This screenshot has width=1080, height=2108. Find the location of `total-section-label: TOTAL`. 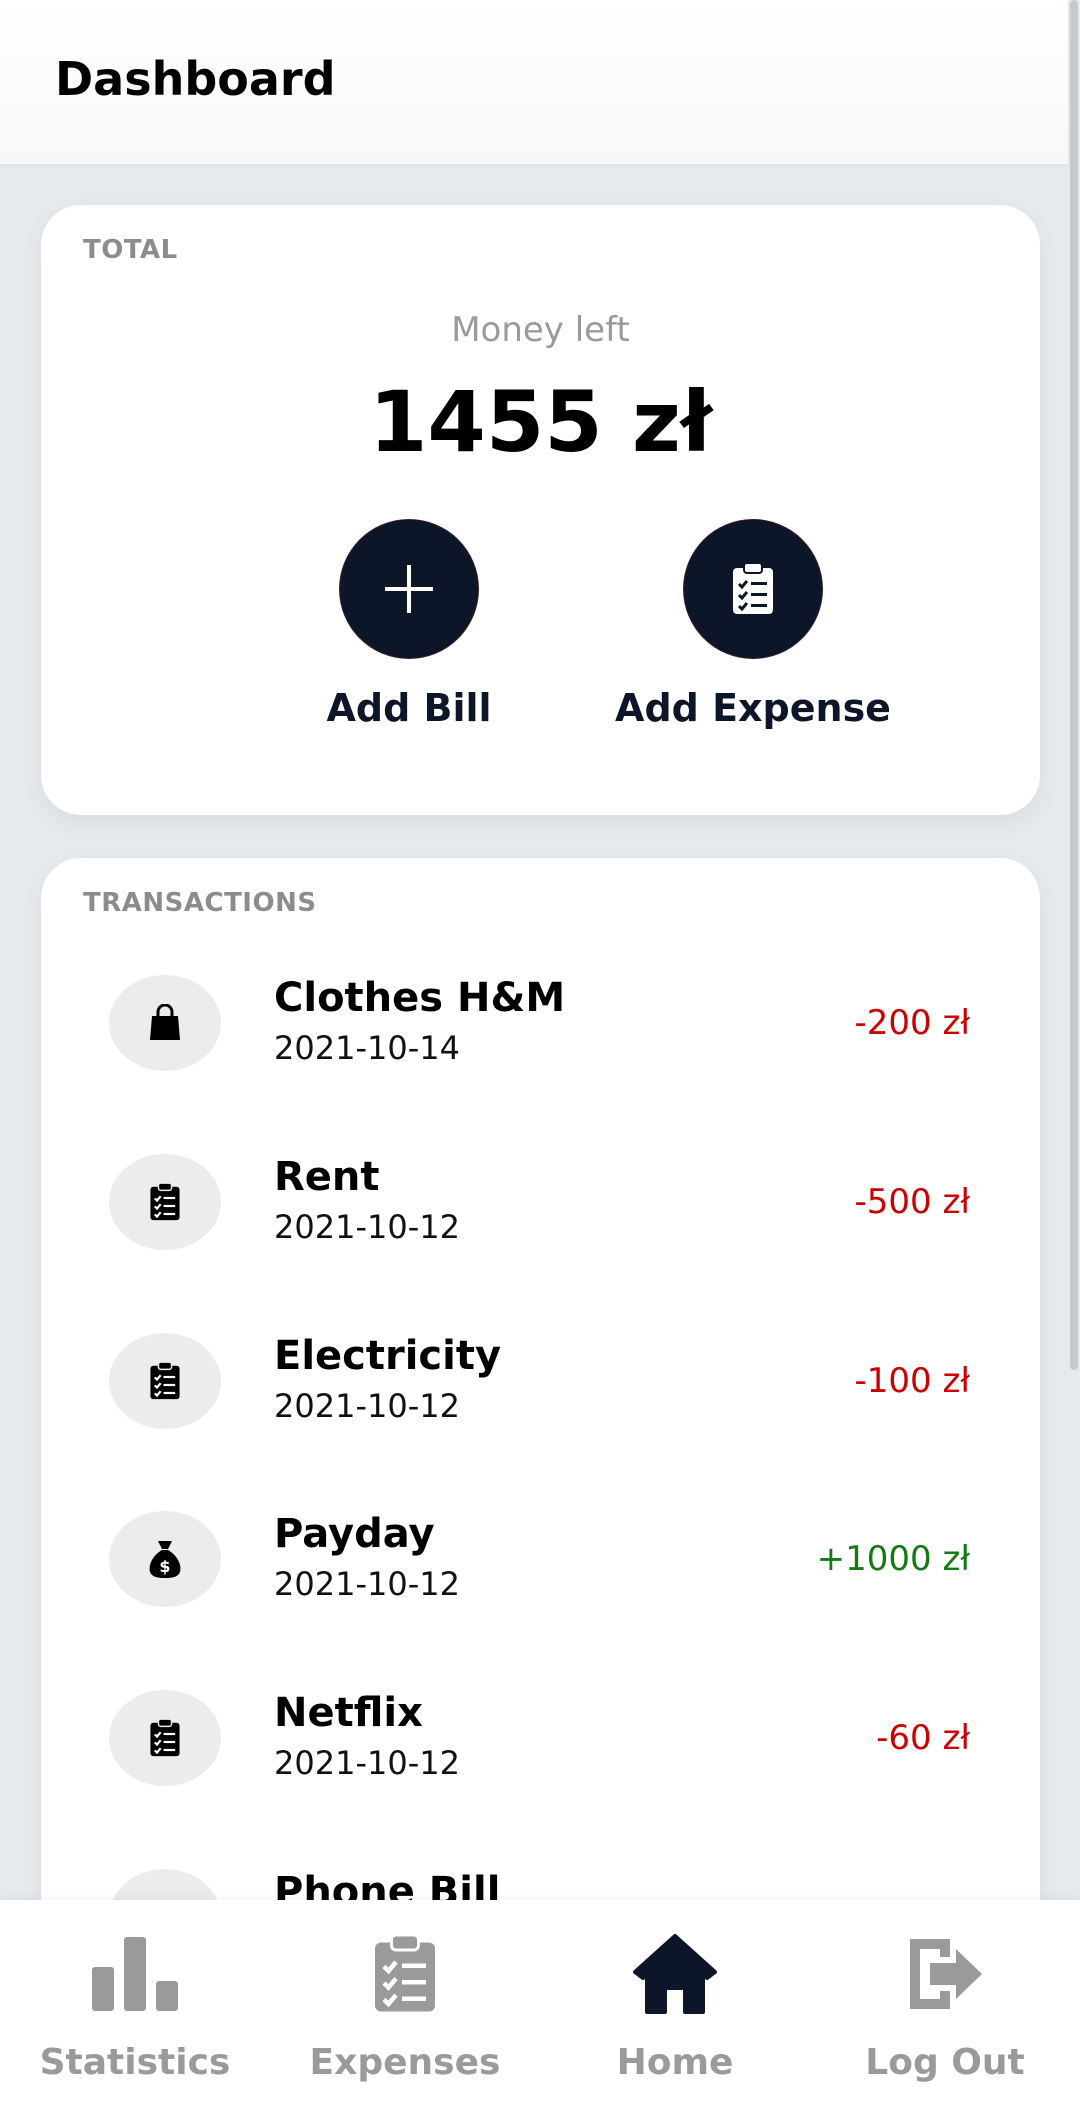

total-section-label: TOTAL is located at coordinates (130, 250).